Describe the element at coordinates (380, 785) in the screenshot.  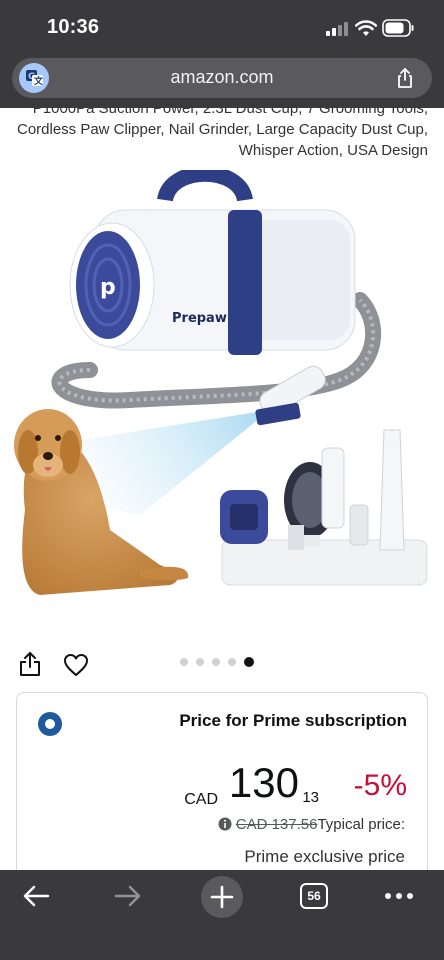
I see `discount-percent: -5%` at that location.